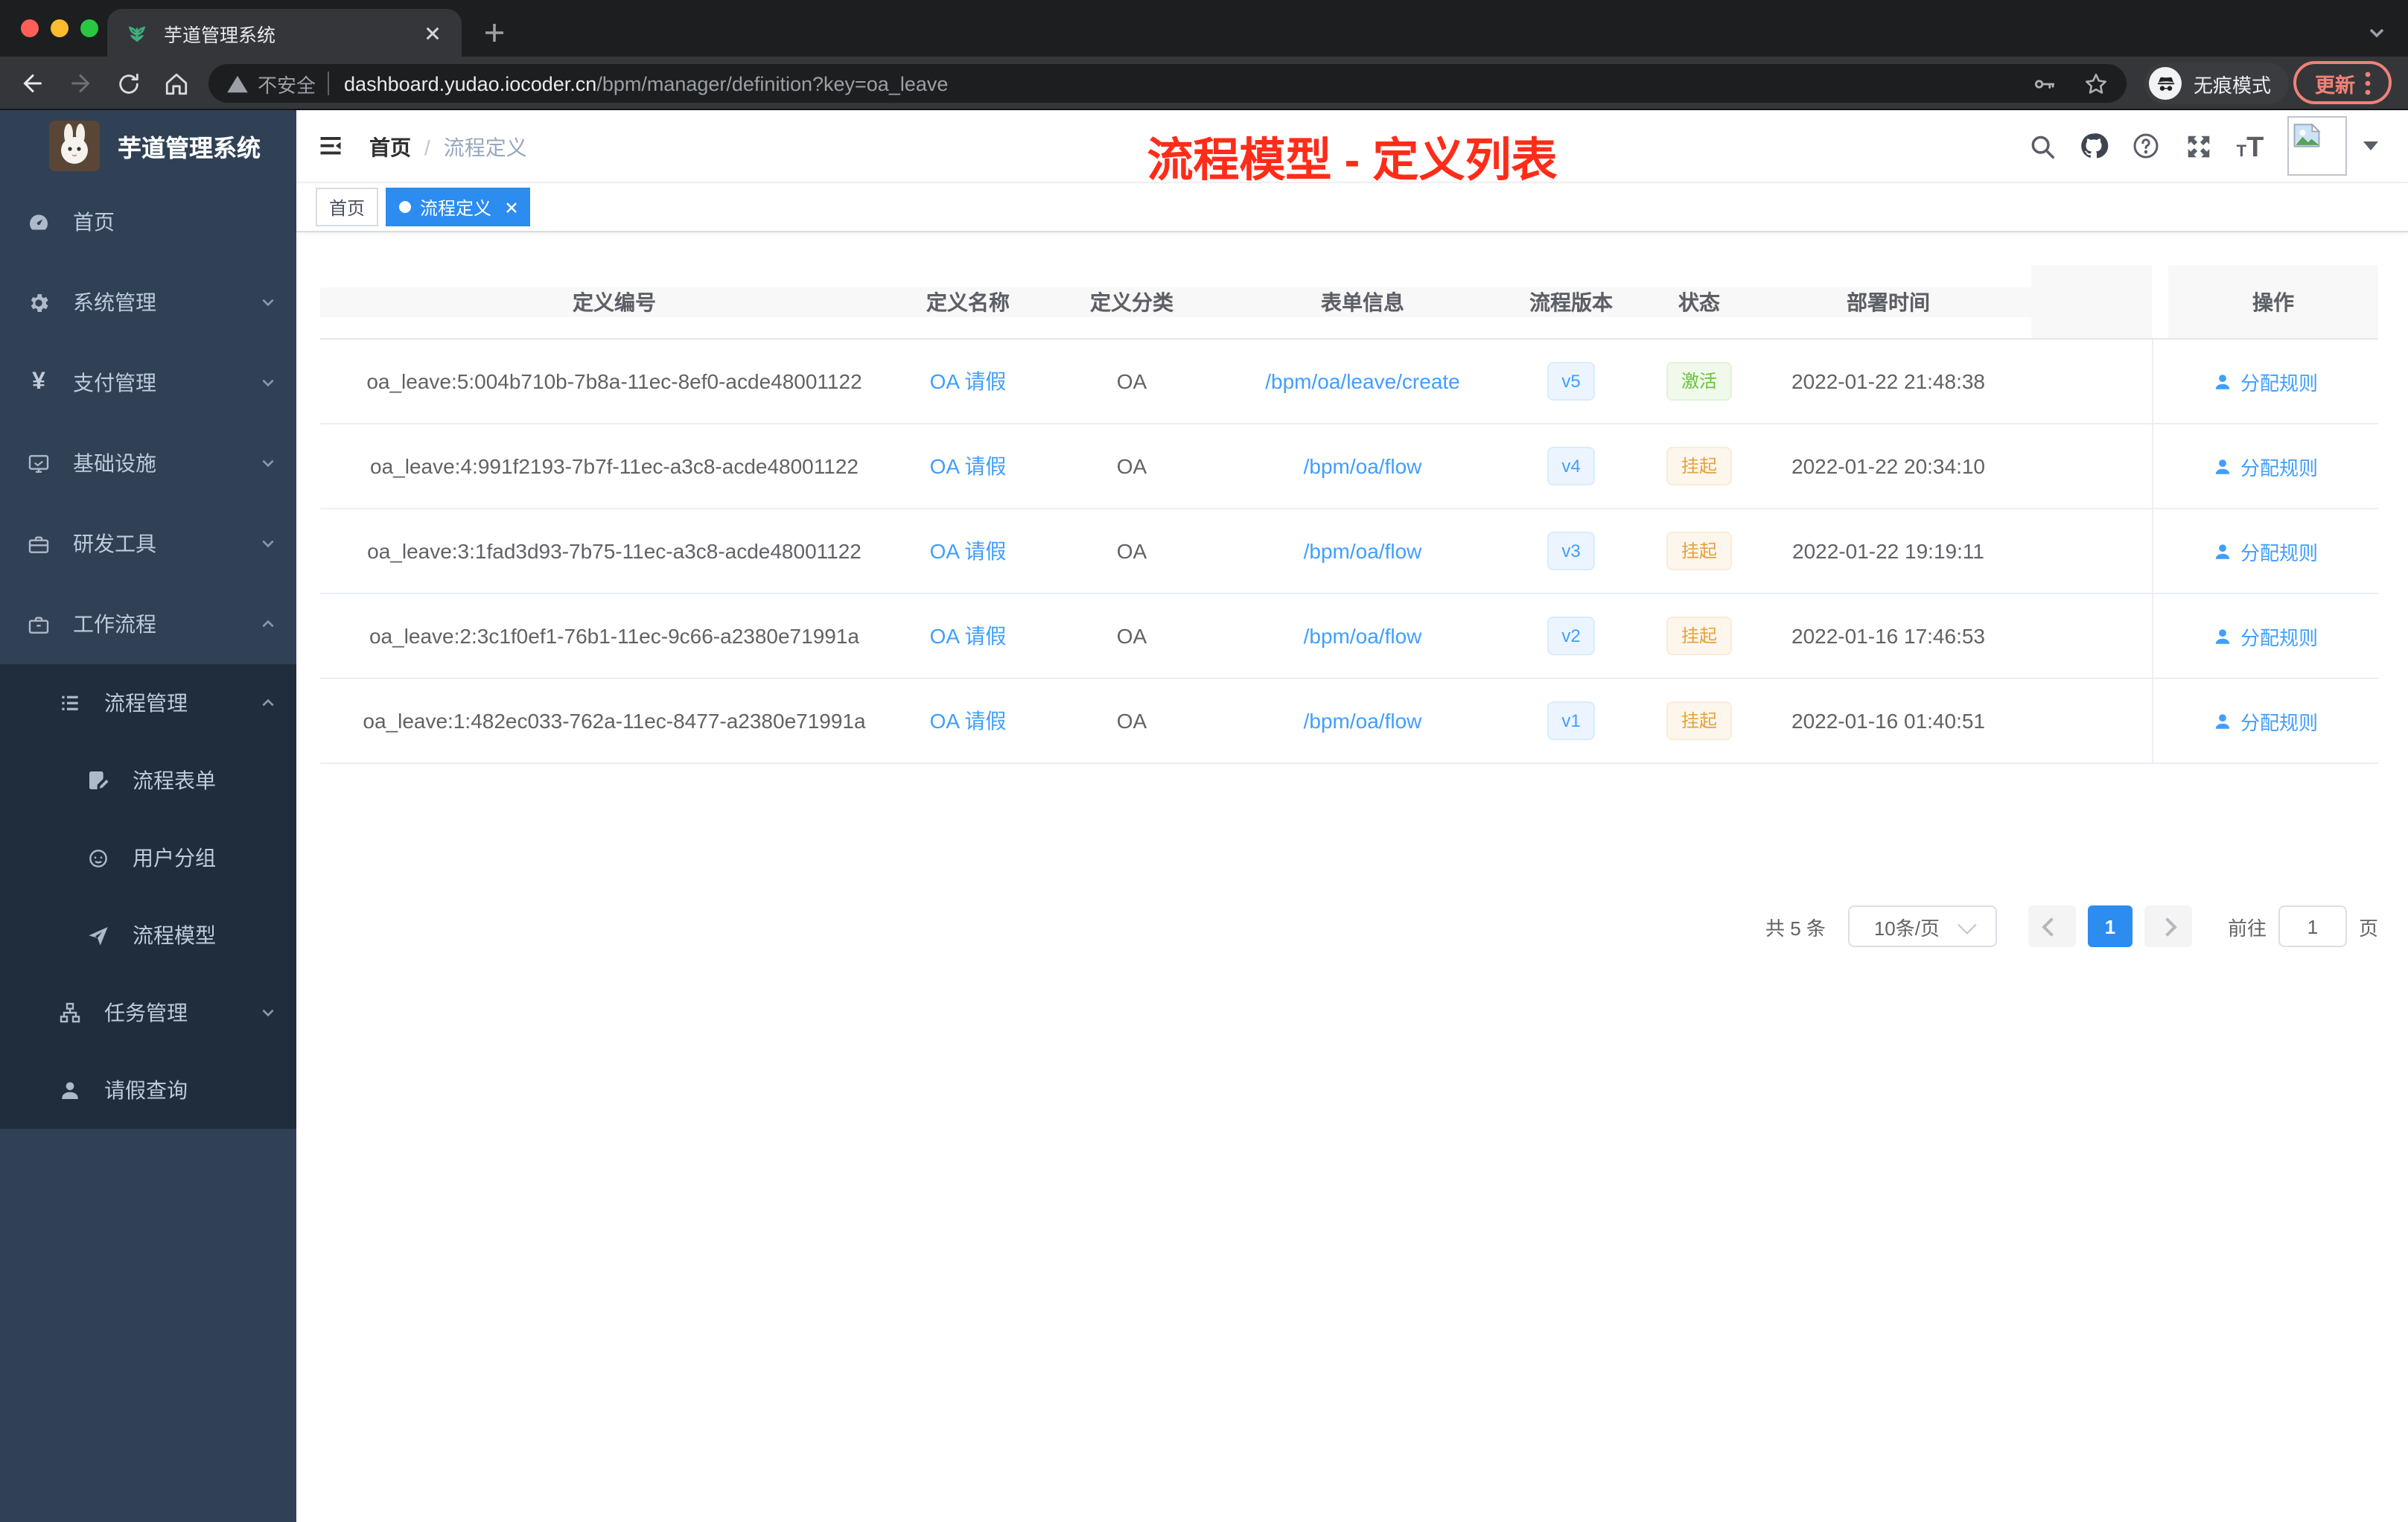  What do you see at coordinates (511, 207) in the screenshot?
I see `tag-close-icon` at bounding box center [511, 207].